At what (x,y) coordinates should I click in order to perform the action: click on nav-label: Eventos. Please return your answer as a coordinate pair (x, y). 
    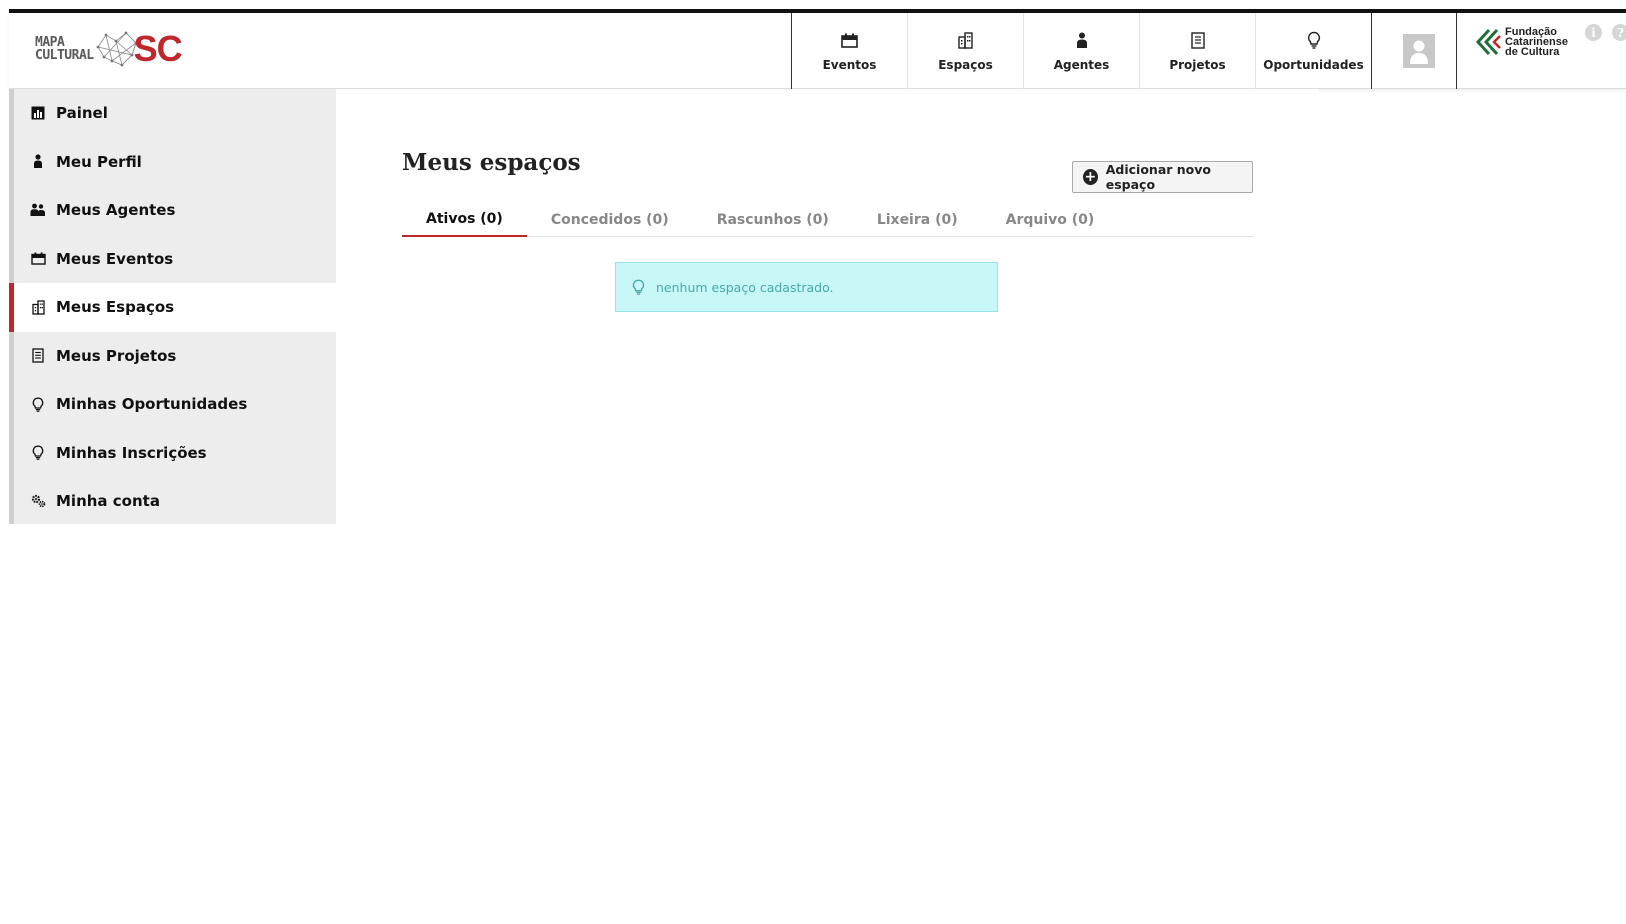
    Looking at the image, I should click on (849, 65).